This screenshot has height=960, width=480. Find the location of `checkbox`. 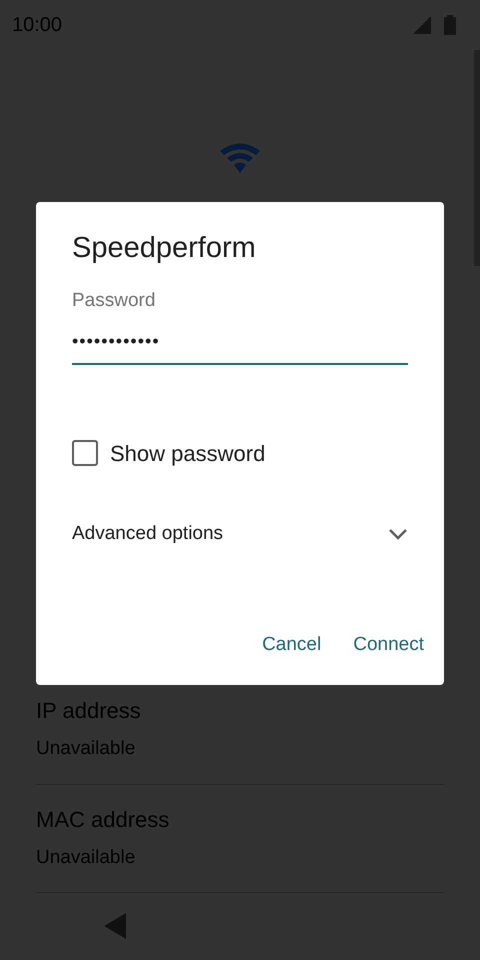

checkbox is located at coordinates (85, 453).